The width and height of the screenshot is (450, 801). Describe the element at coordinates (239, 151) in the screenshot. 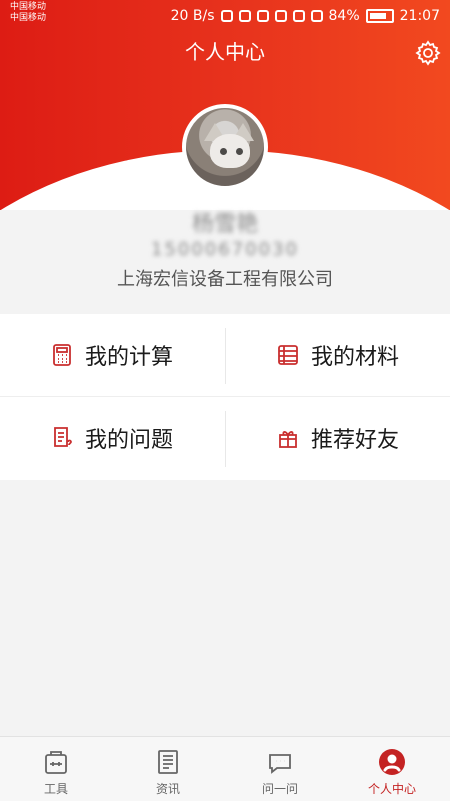

I see `cat-eye-right` at that location.